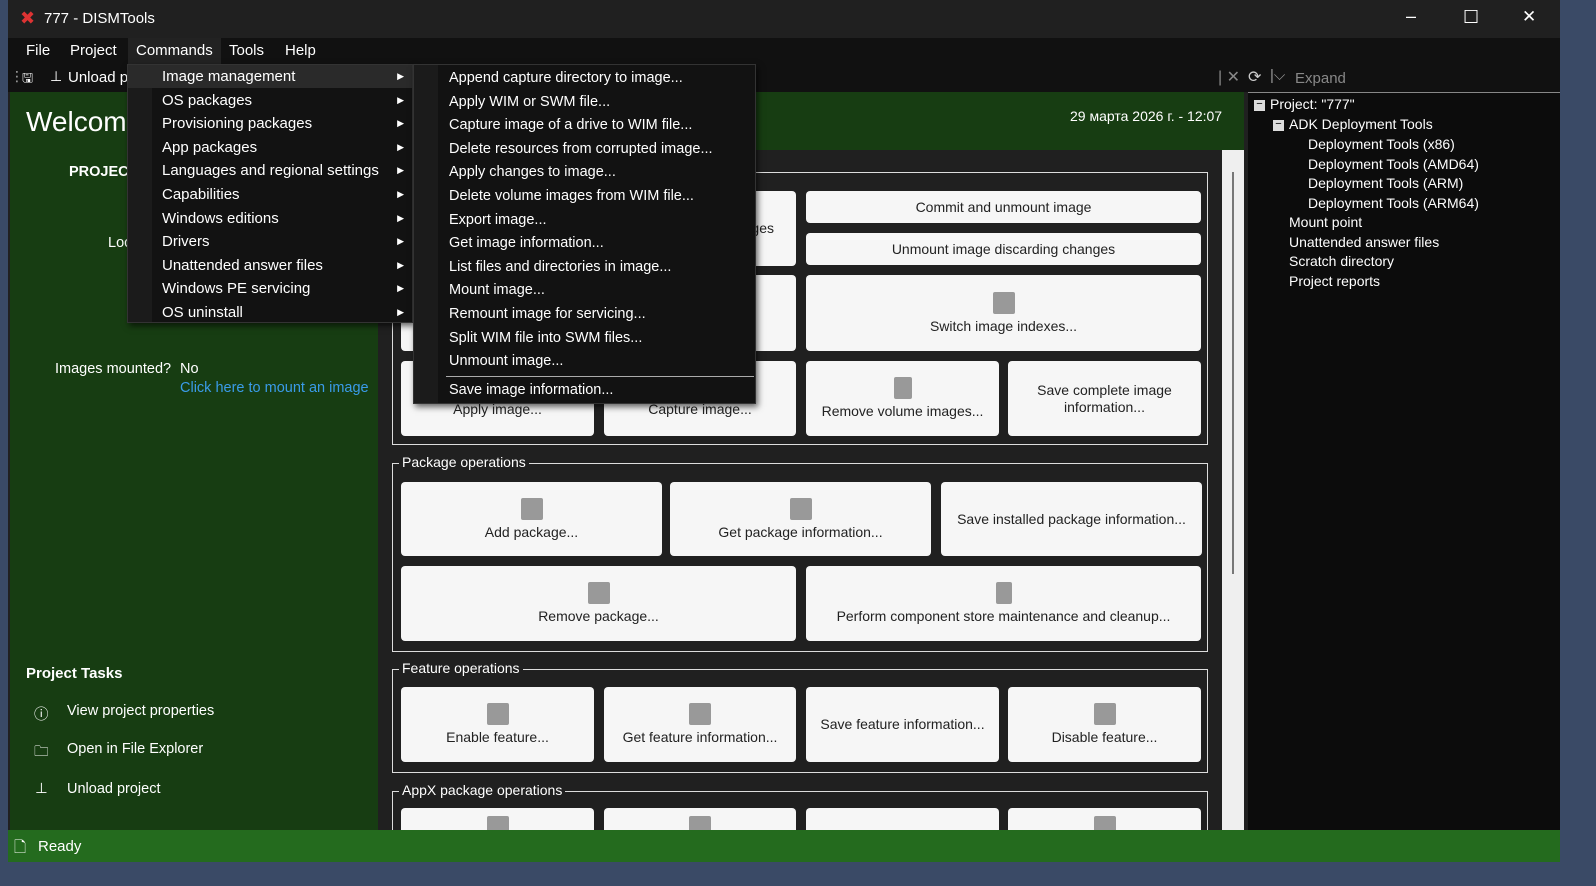 The width and height of the screenshot is (1596, 886). I want to click on menu-commands: Commands, so click(174, 51).